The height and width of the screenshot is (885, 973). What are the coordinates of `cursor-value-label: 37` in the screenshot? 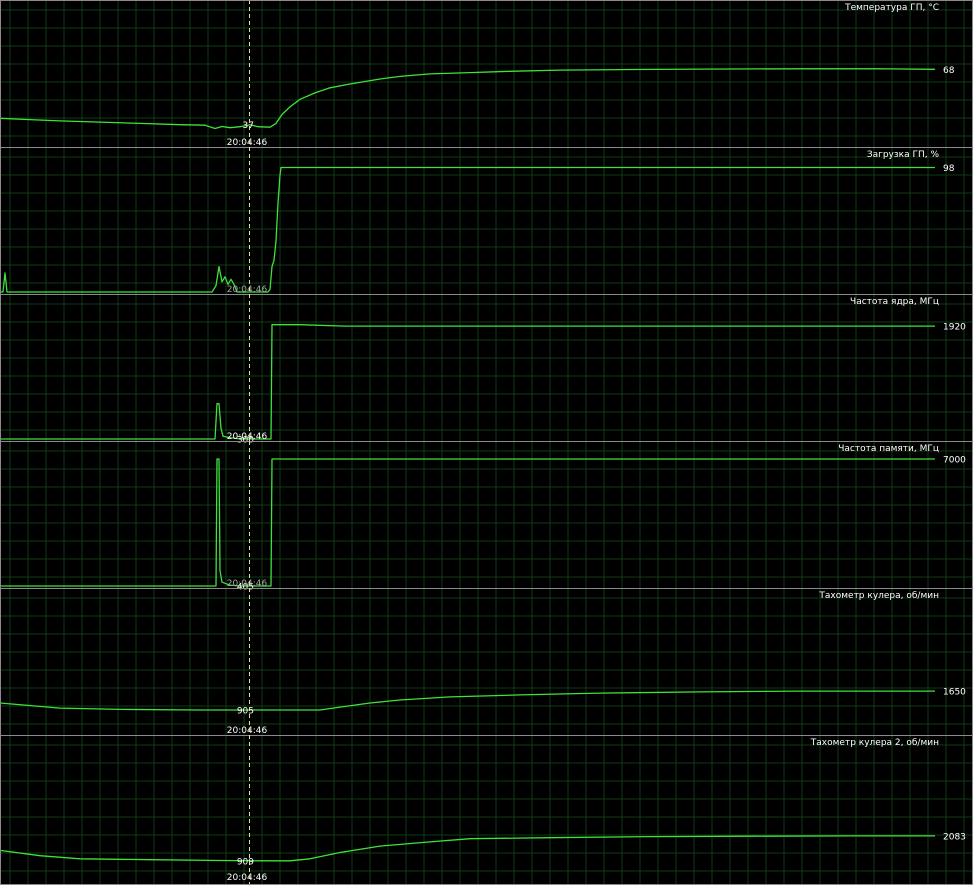 It's located at (248, 126).